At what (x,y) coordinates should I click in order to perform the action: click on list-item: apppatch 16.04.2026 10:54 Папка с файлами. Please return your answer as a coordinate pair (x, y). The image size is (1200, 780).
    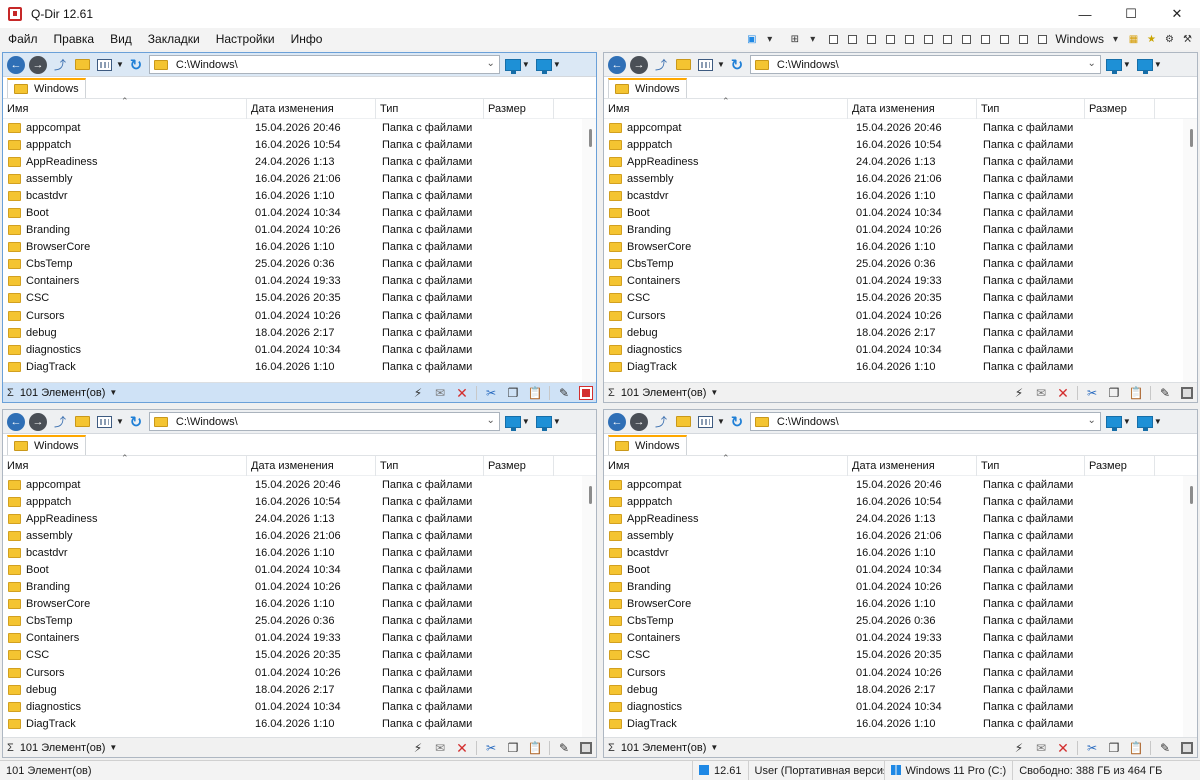
    Looking at the image, I should click on (299, 501).